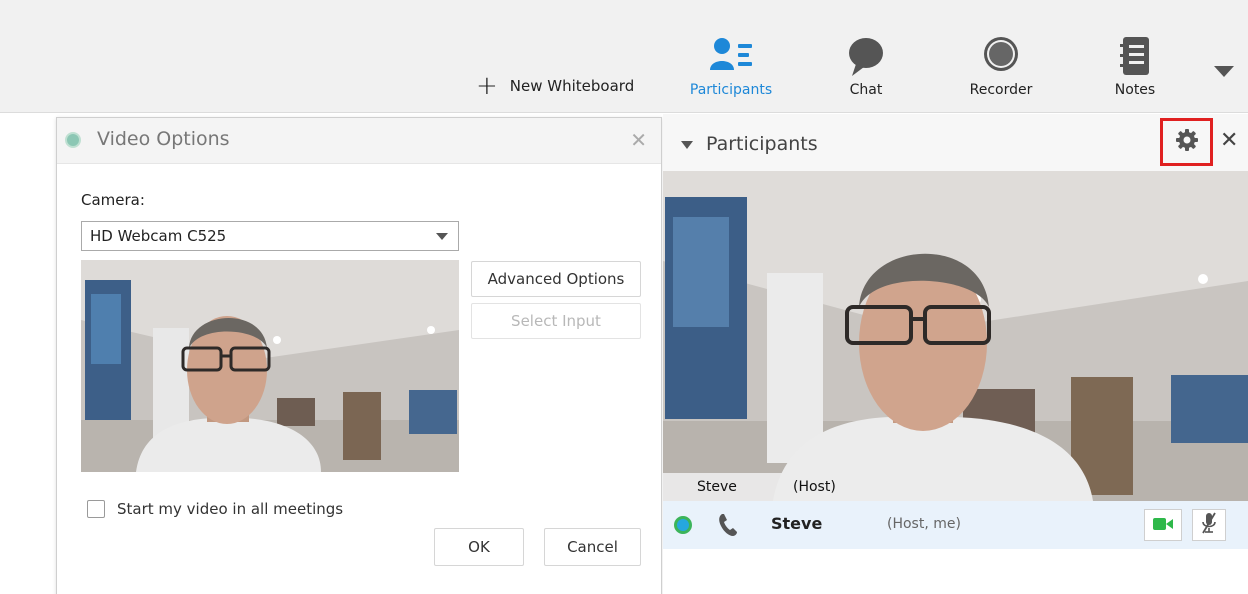 This screenshot has width=1248, height=594. Describe the element at coordinates (755, 487) in the screenshot. I see `video-name-overlay: Steve (Host)` at that location.